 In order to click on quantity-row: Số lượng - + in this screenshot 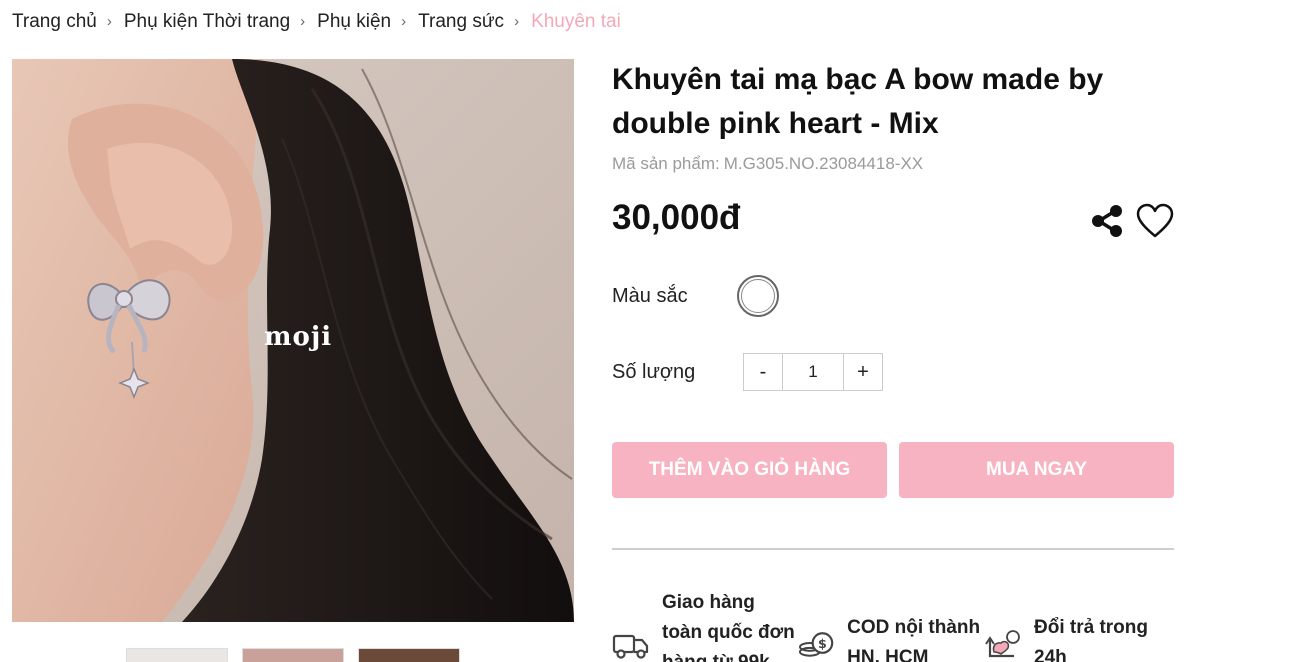, I will do `click(747, 372)`.